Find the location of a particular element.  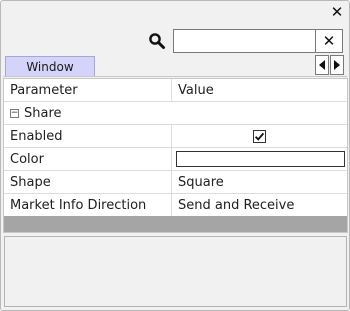

close-button: ✕ is located at coordinates (337, 12).